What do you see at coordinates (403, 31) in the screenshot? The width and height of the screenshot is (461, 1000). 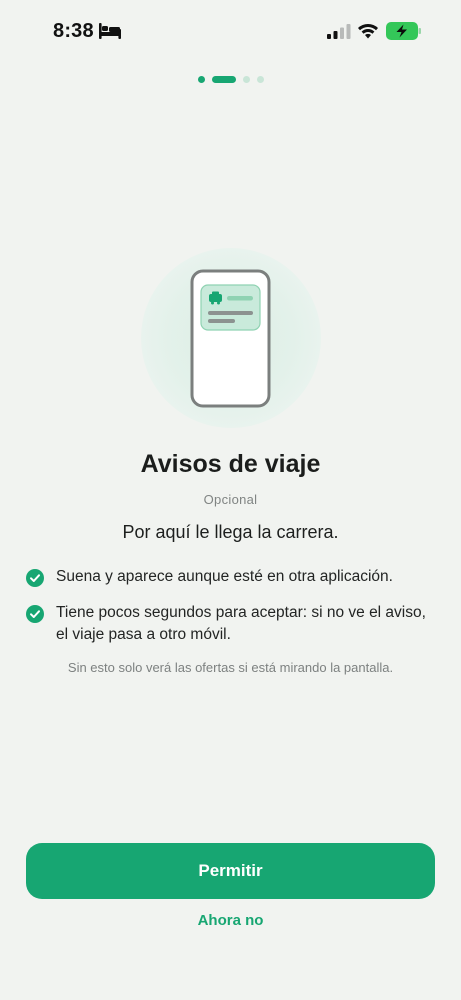 I see `battery-charging-icon` at bounding box center [403, 31].